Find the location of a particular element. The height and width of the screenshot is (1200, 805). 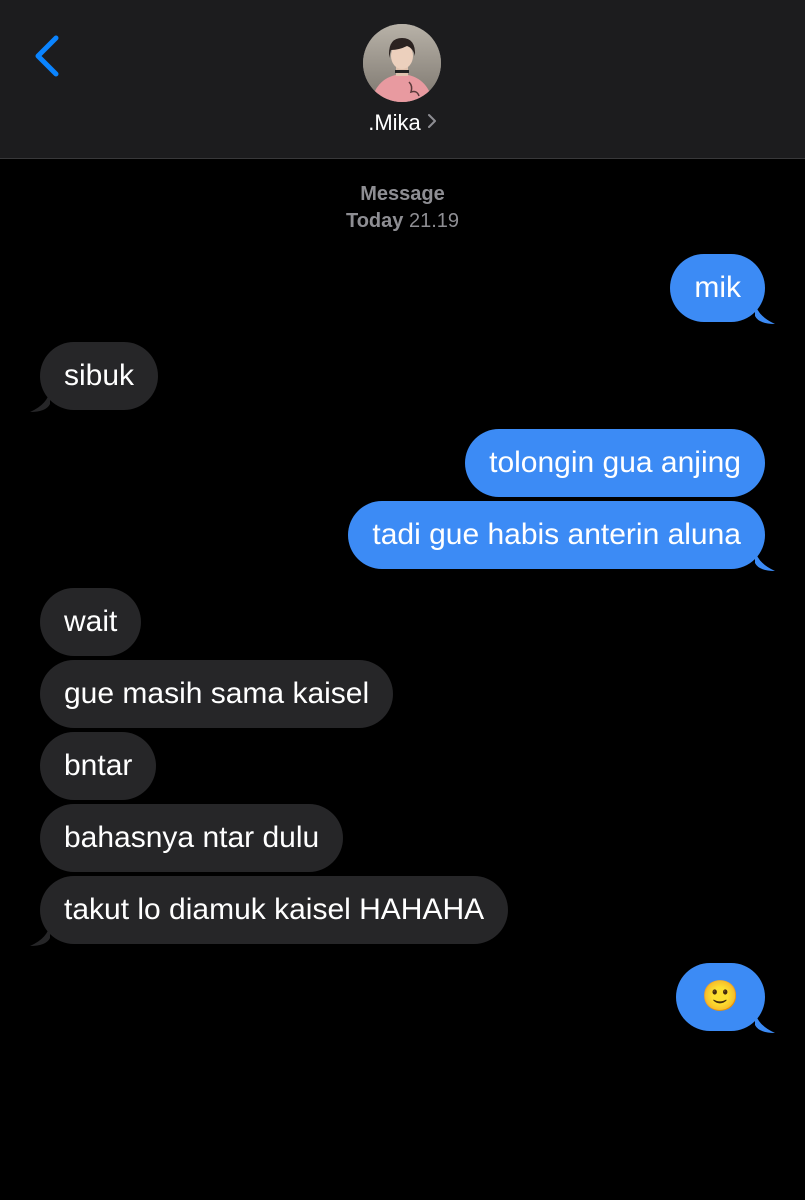

message-text: gue masih sama kaisel is located at coordinates (217, 693).